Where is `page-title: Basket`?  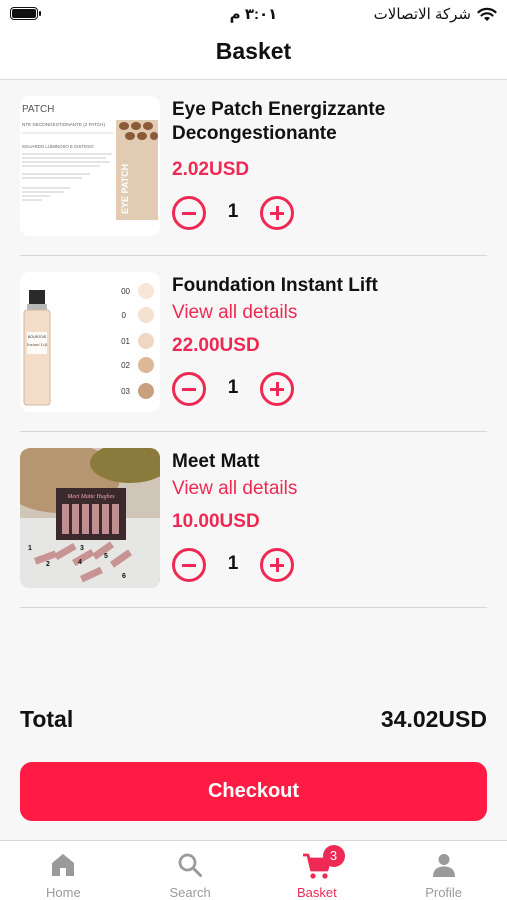 page-title: Basket is located at coordinates (253, 51).